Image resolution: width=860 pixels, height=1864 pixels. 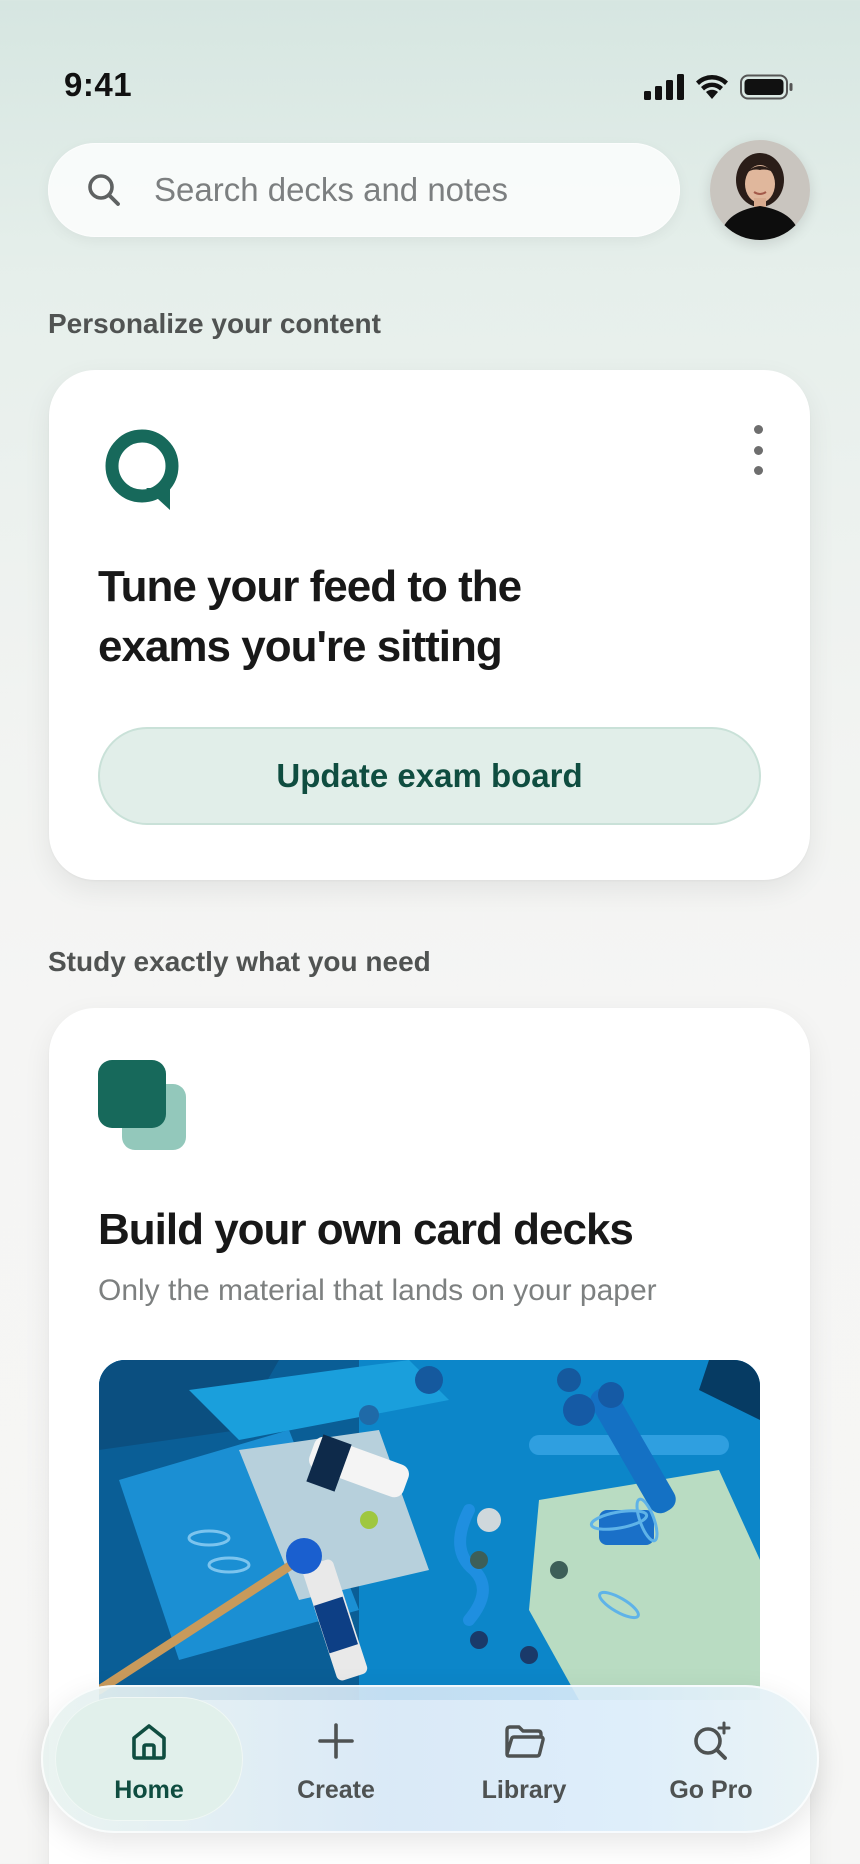 I want to click on folder-icon, so click(x=525, y=1741).